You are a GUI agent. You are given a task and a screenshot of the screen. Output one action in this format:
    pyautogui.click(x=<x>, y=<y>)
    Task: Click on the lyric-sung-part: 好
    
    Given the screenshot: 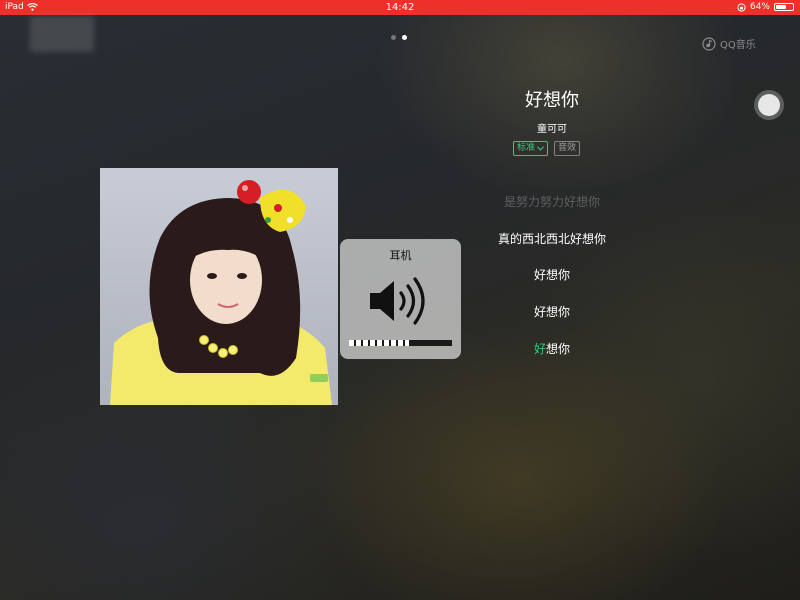 What is the action you would take?
    pyautogui.click(x=539, y=349)
    